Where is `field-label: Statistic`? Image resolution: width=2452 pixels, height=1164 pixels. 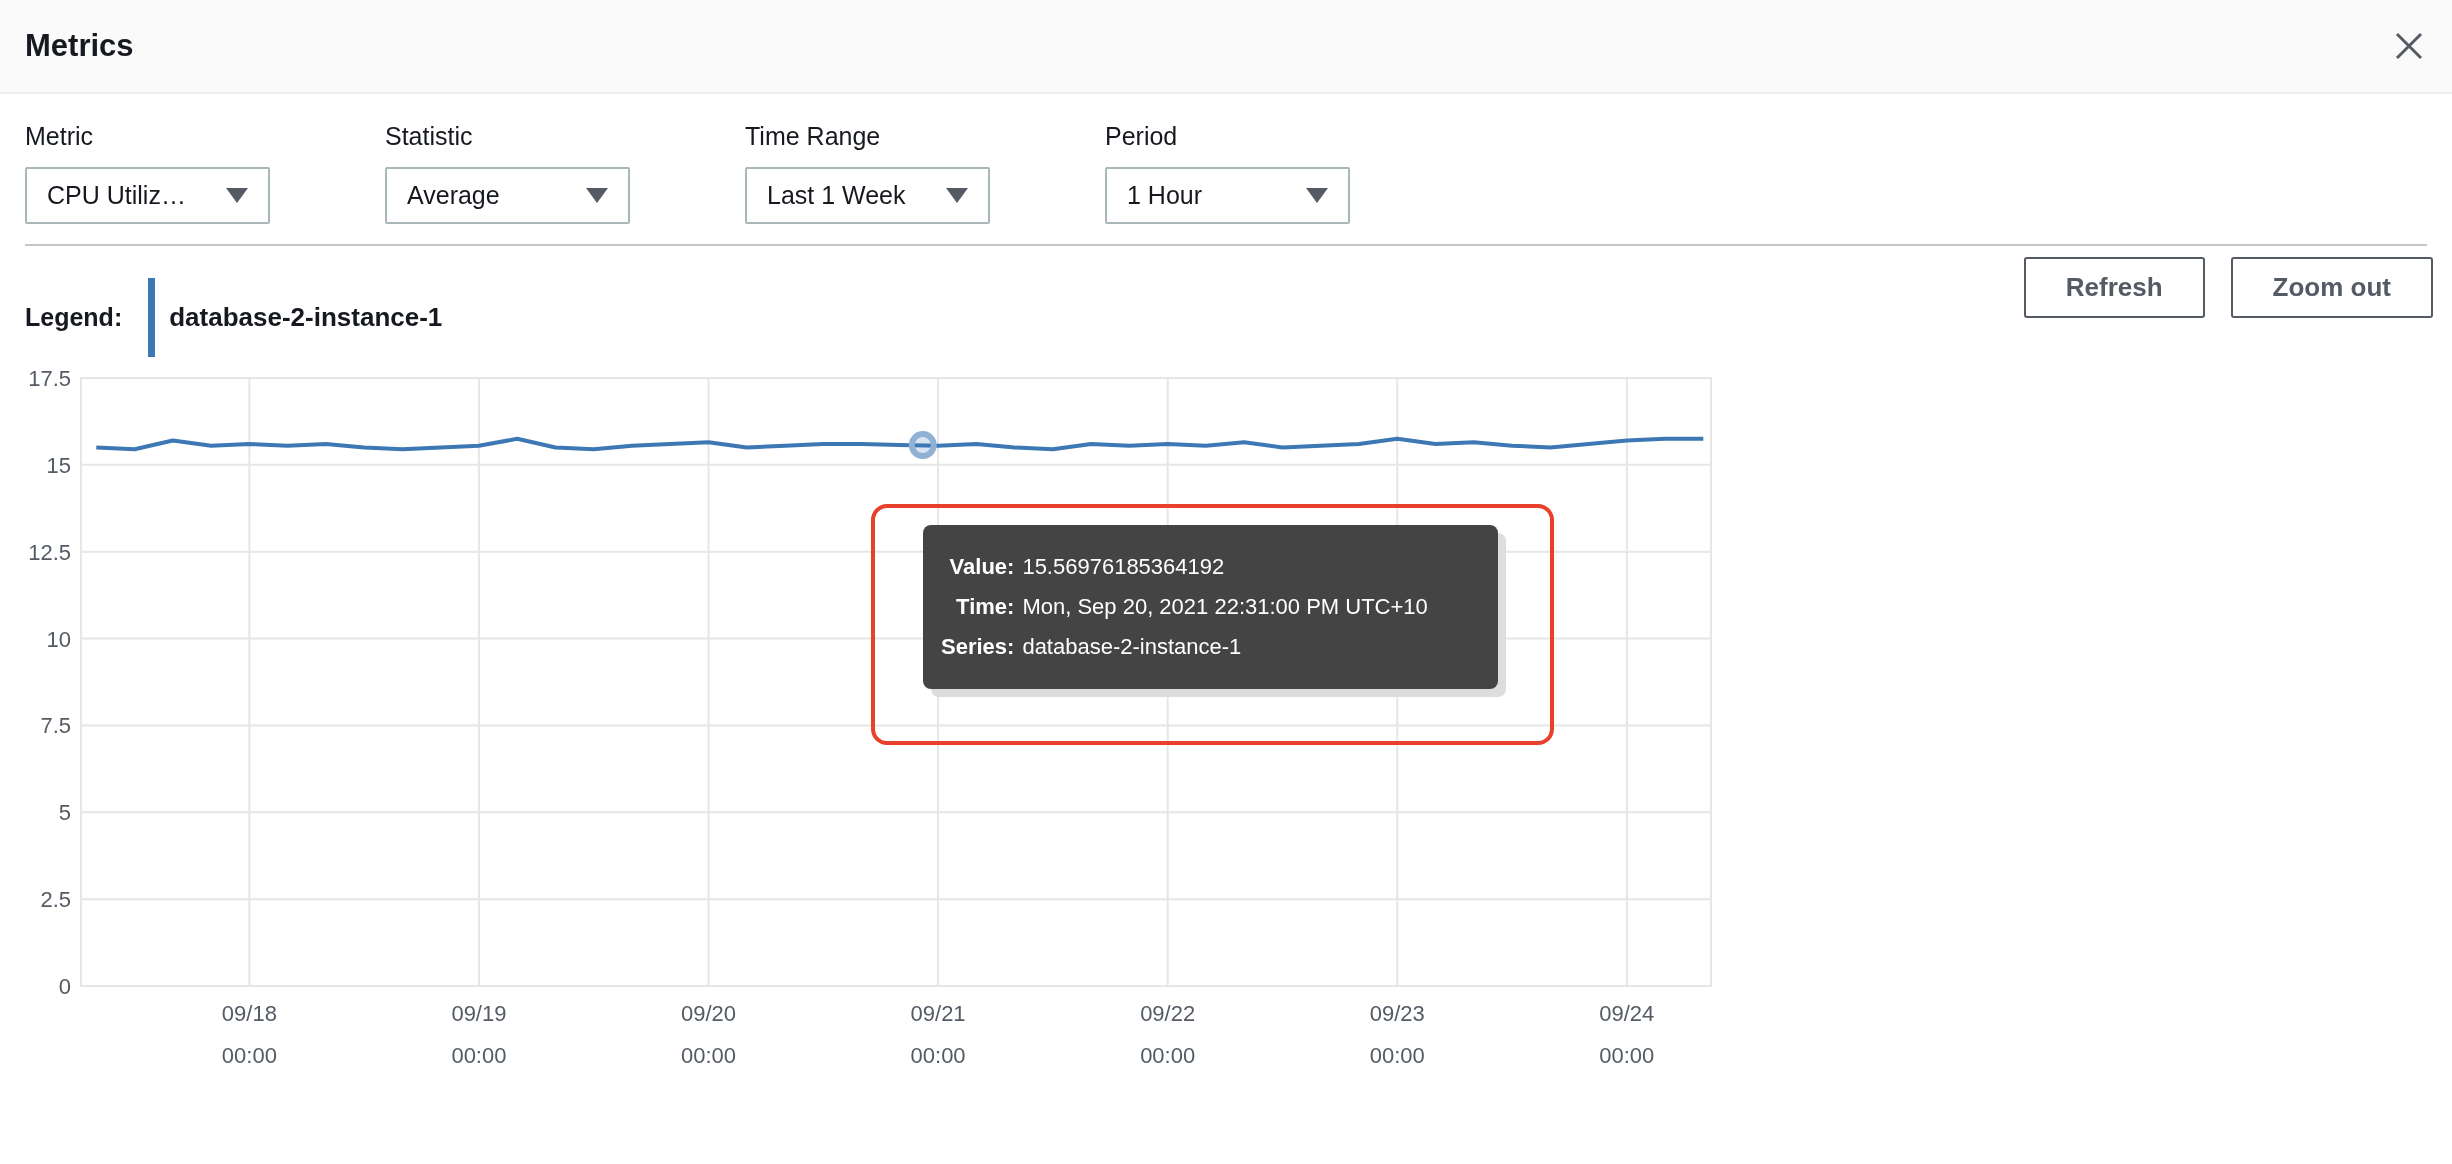
field-label: Statistic is located at coordinates (429, 136).